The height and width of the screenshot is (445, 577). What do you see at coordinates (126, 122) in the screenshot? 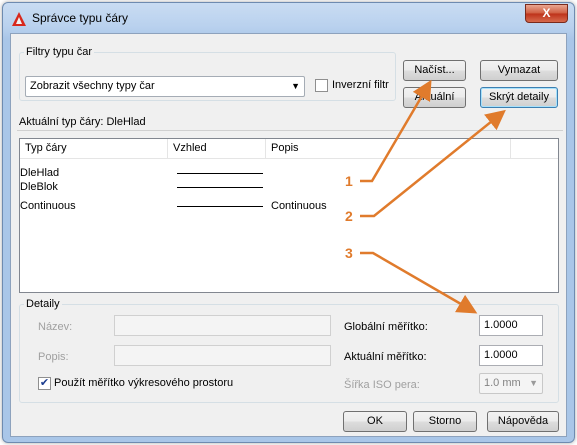
I see `current-linetype-value: DleHlad` at bounding box center [126, 122].